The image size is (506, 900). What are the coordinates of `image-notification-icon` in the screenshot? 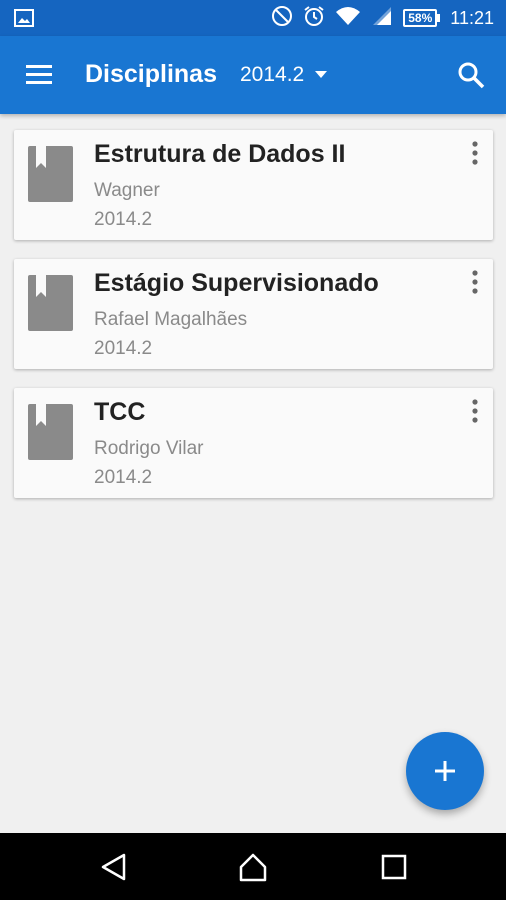 It's located at (24, 20).